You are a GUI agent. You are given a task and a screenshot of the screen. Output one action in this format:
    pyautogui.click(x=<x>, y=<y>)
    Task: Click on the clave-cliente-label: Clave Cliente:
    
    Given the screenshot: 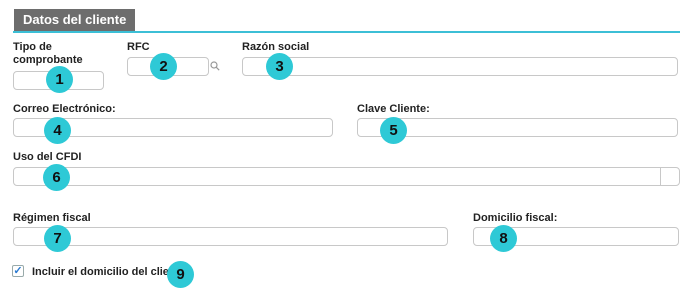 What is the action you would take?
    pyautogui.click(x=393, y=109)
    